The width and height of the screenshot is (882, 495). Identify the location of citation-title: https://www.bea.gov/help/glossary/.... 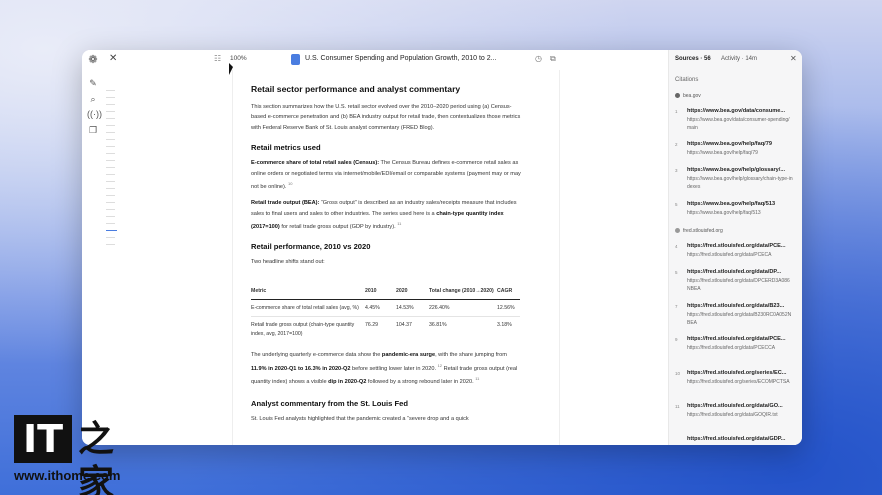
(736, 170).